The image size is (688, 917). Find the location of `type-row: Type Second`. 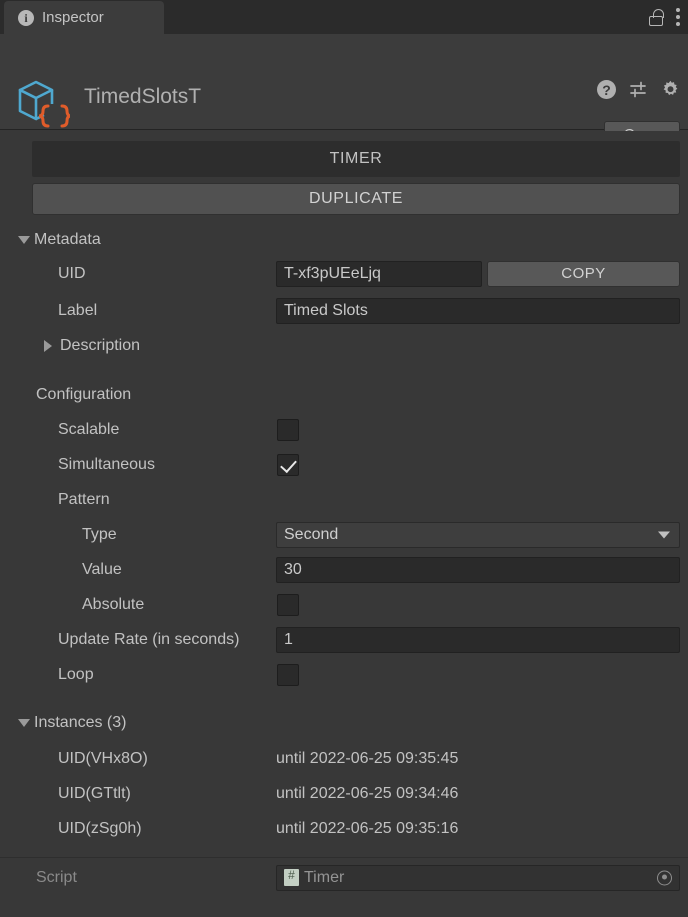

type-row: Type Second is located at coordinates (344, 534).